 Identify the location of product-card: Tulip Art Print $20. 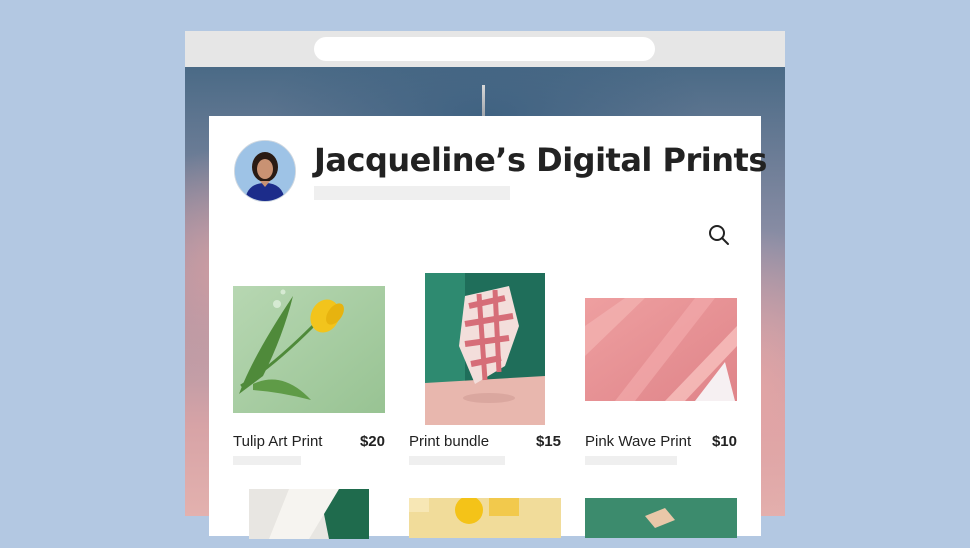
(309, 366).